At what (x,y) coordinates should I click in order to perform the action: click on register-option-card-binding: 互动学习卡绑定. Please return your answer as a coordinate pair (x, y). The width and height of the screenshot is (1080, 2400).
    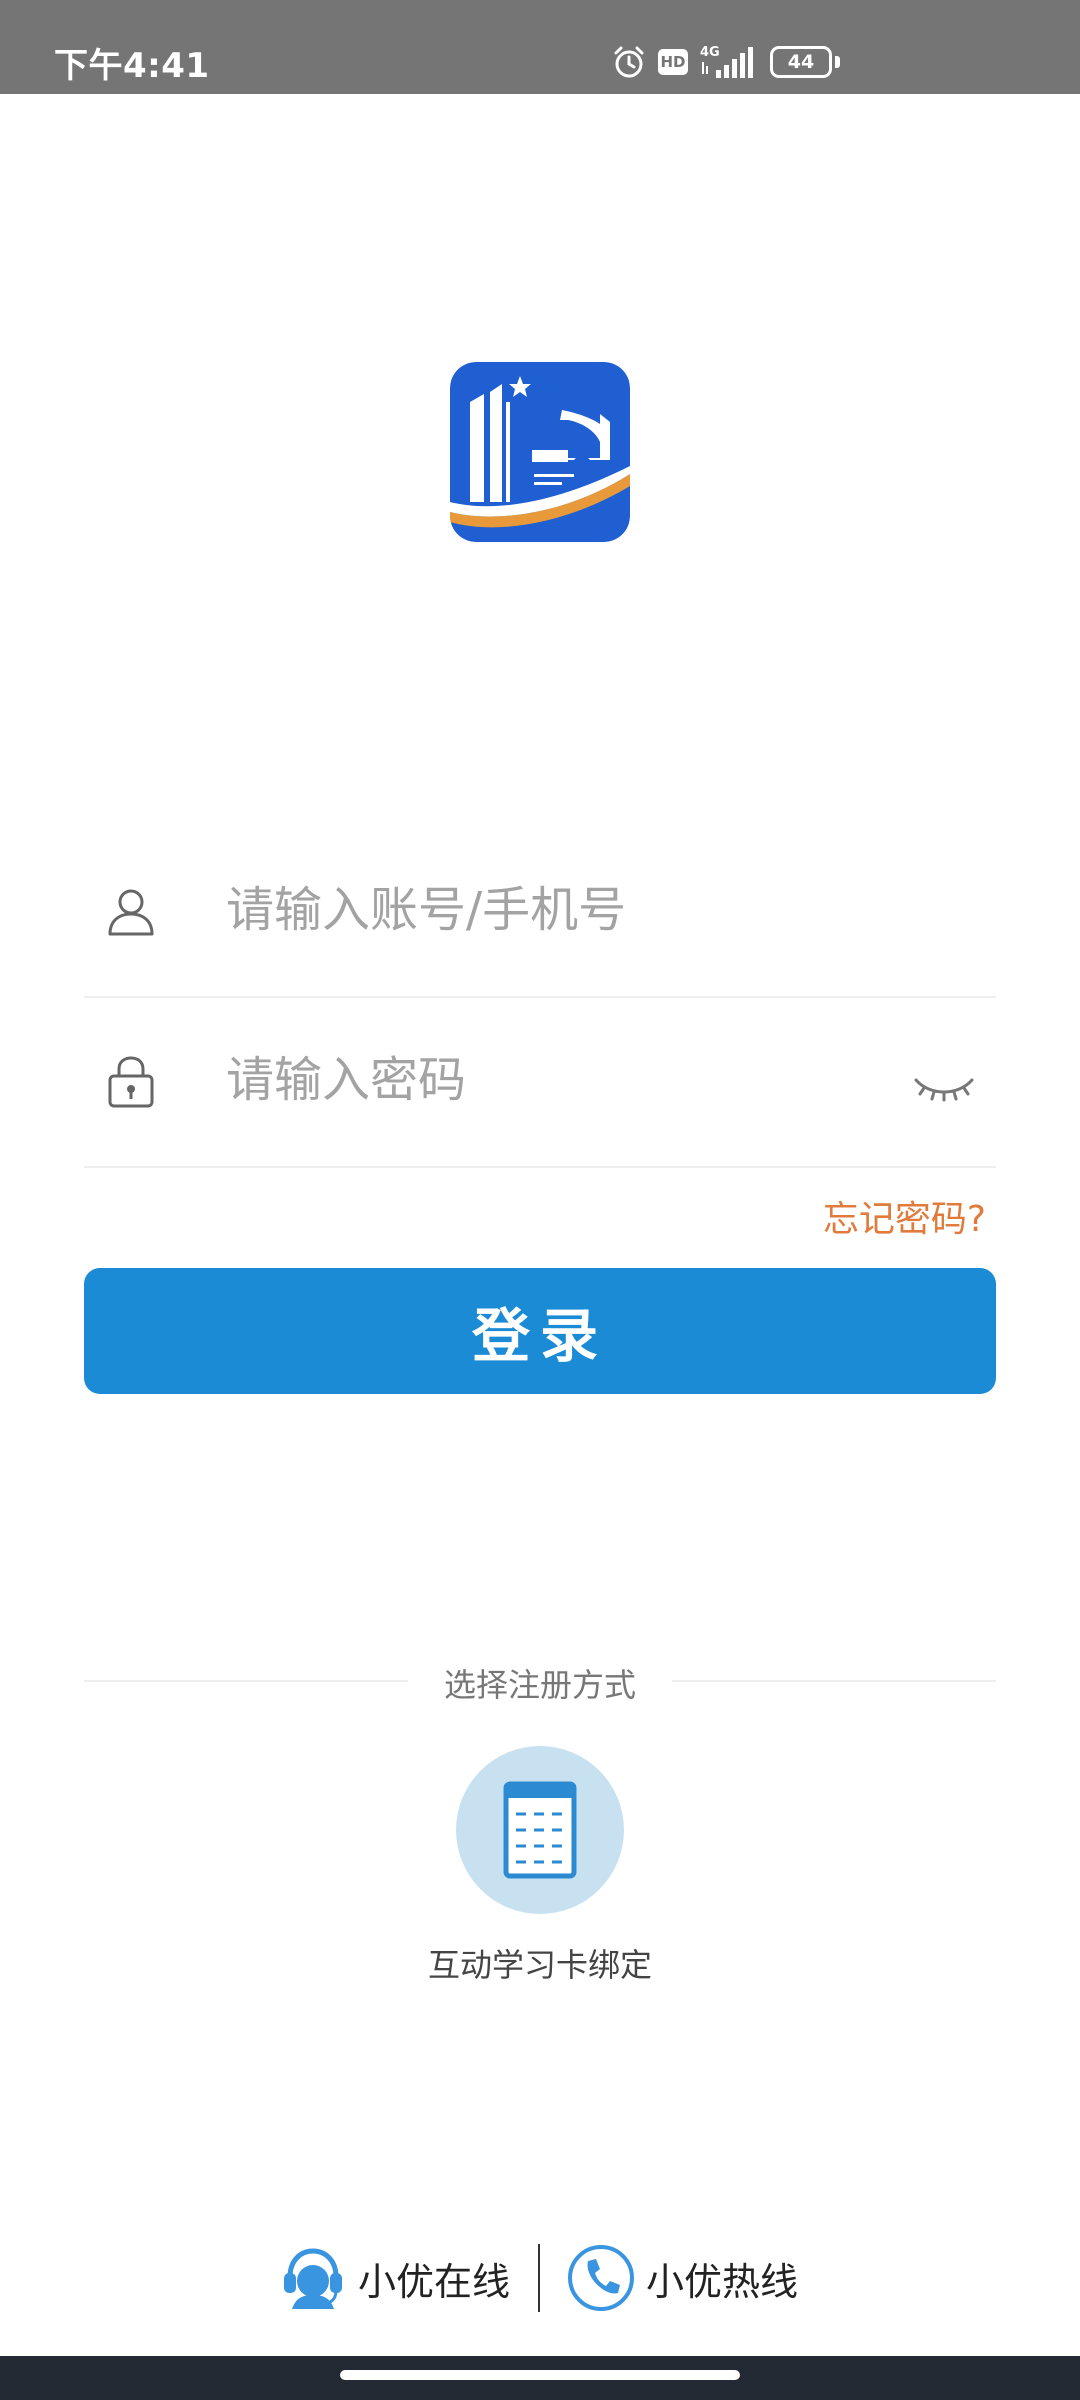
    Looking at the image, I should click on (540, 1866).